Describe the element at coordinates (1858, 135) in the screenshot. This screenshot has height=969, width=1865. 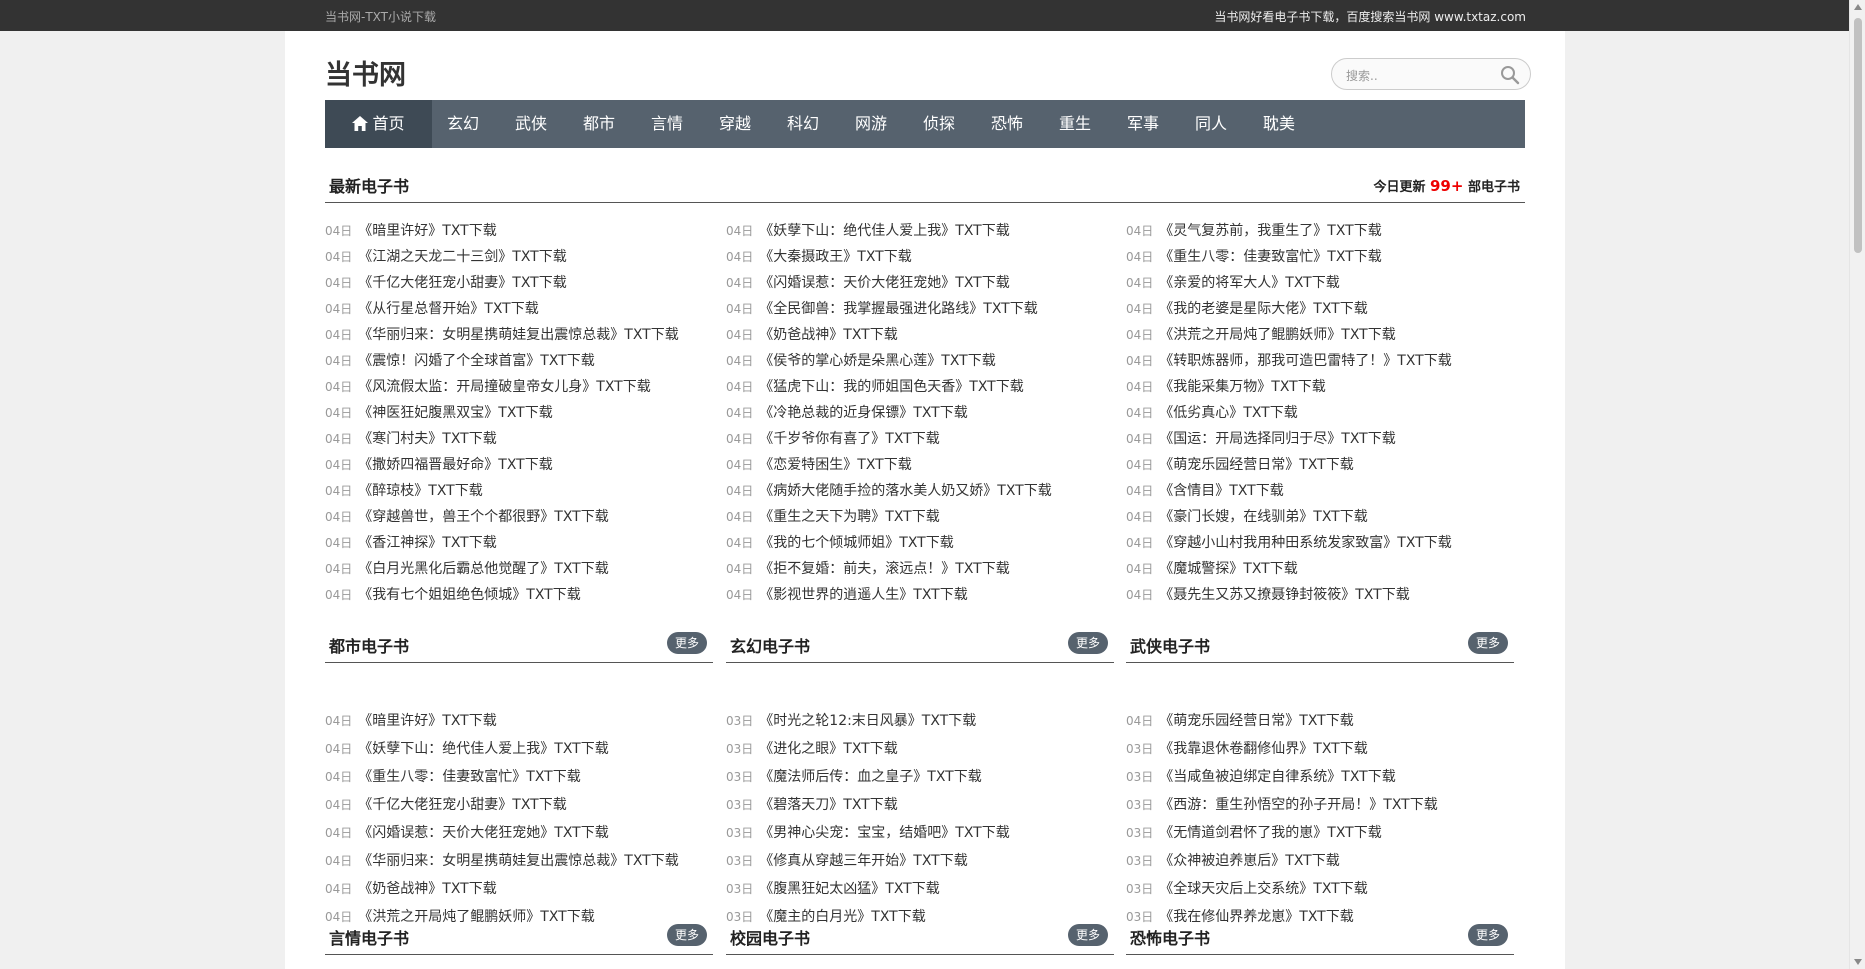
I see `scrollbar-thumb` at that location.